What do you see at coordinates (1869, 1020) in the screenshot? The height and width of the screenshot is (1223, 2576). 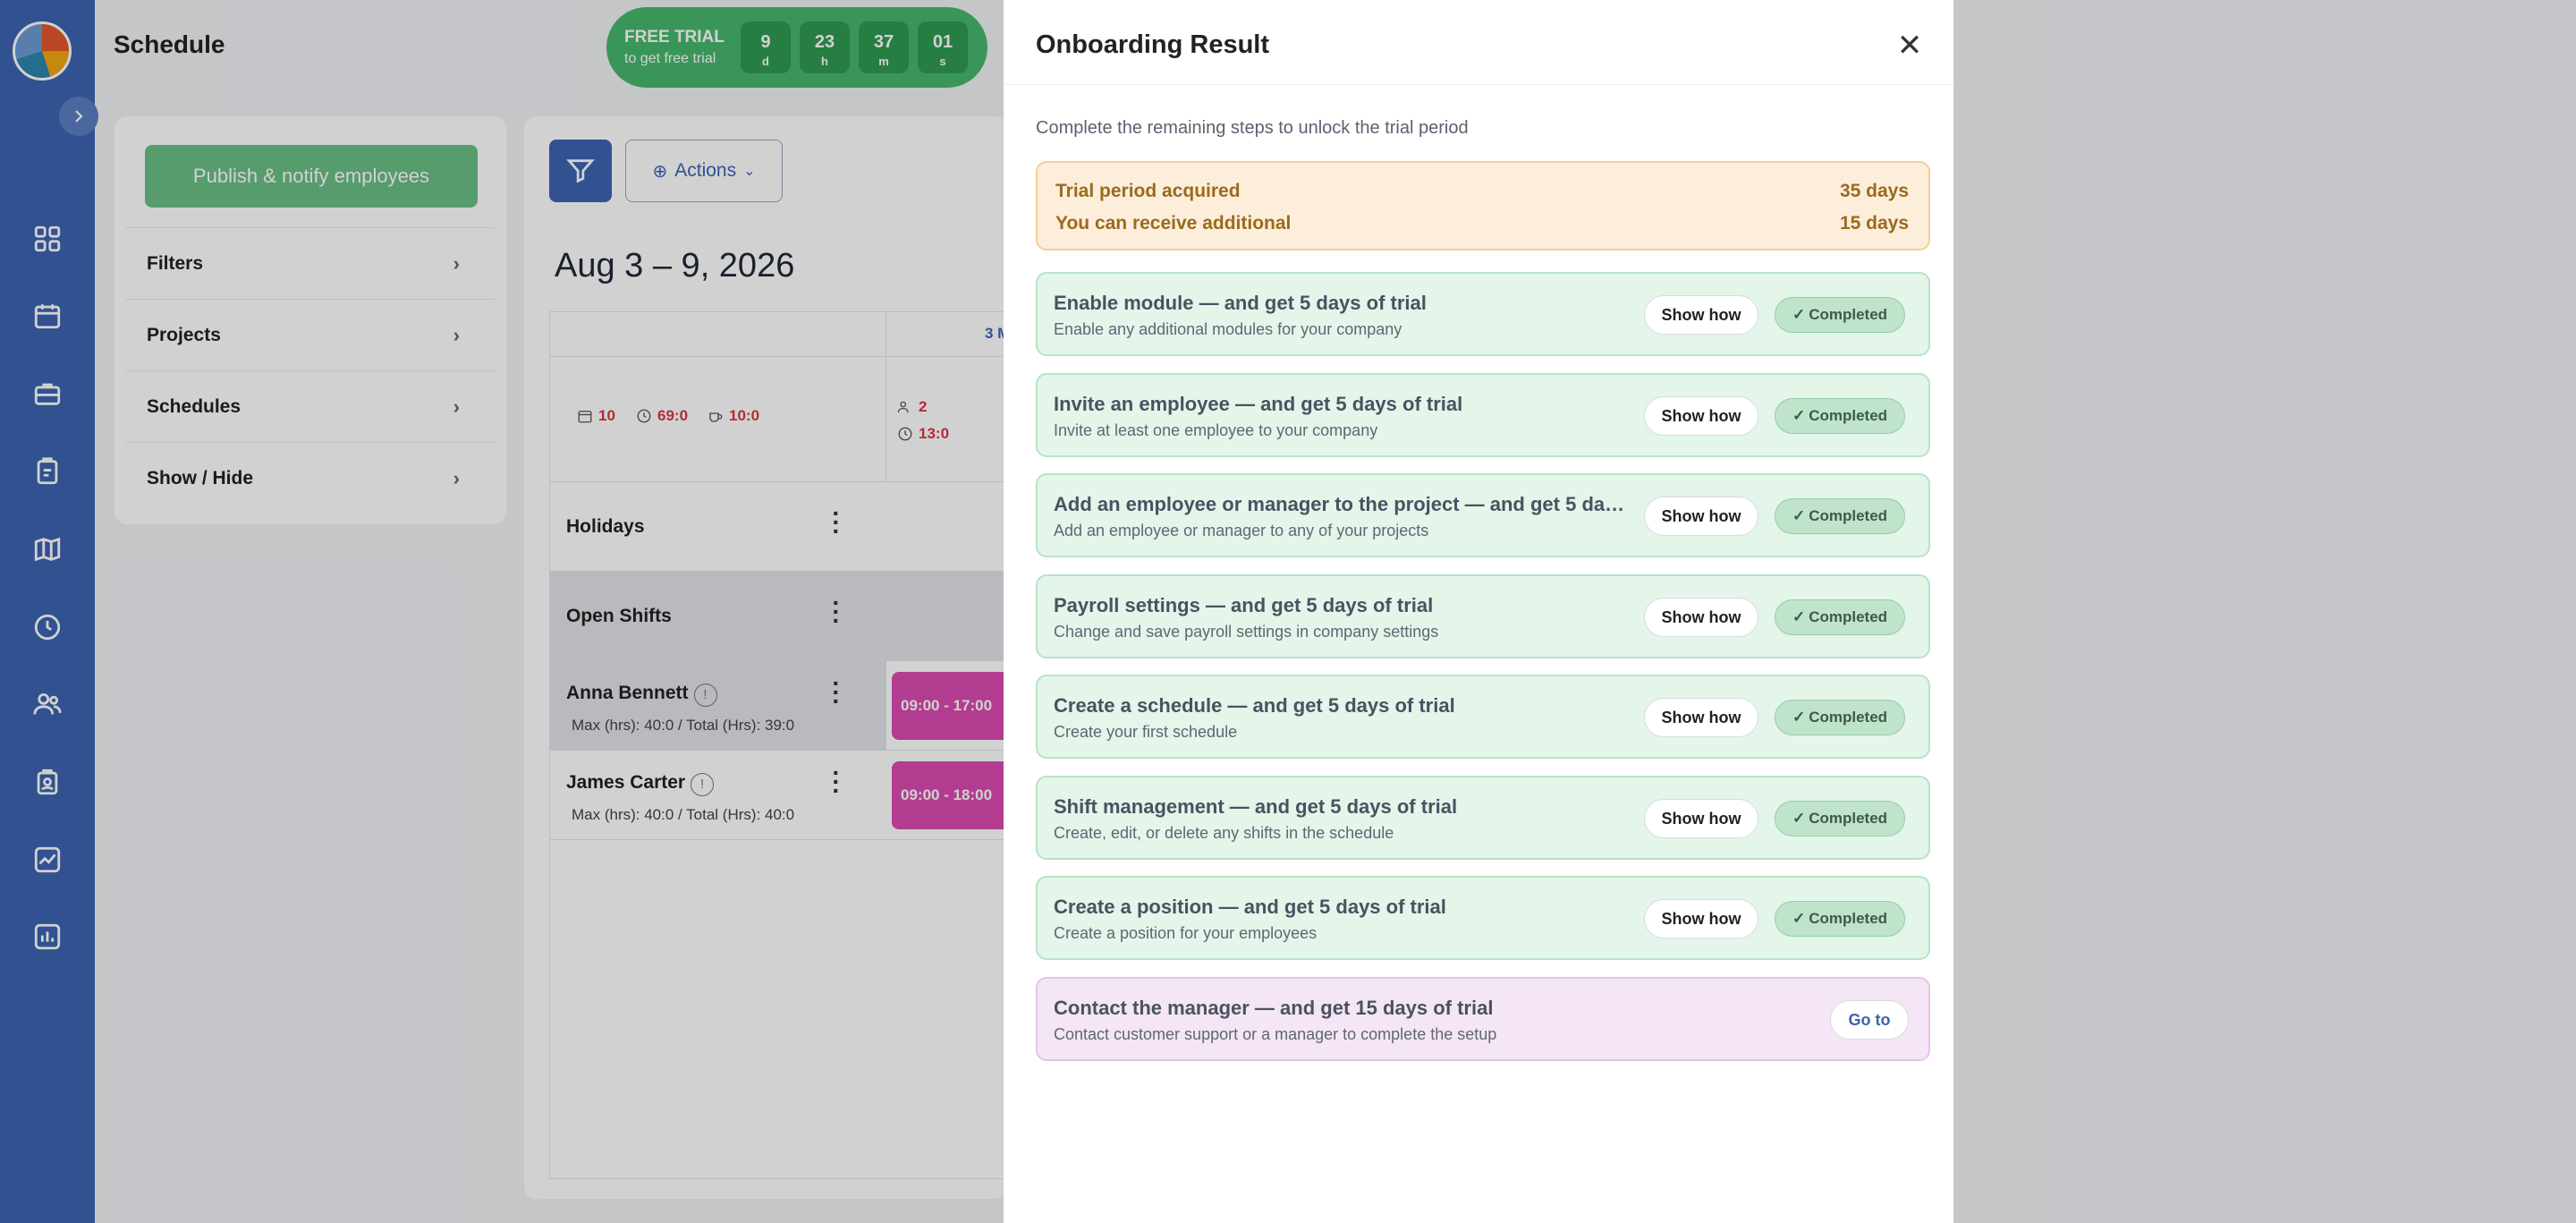 I see `go-to-button: Go to` at bounding box center [1869, 1020].